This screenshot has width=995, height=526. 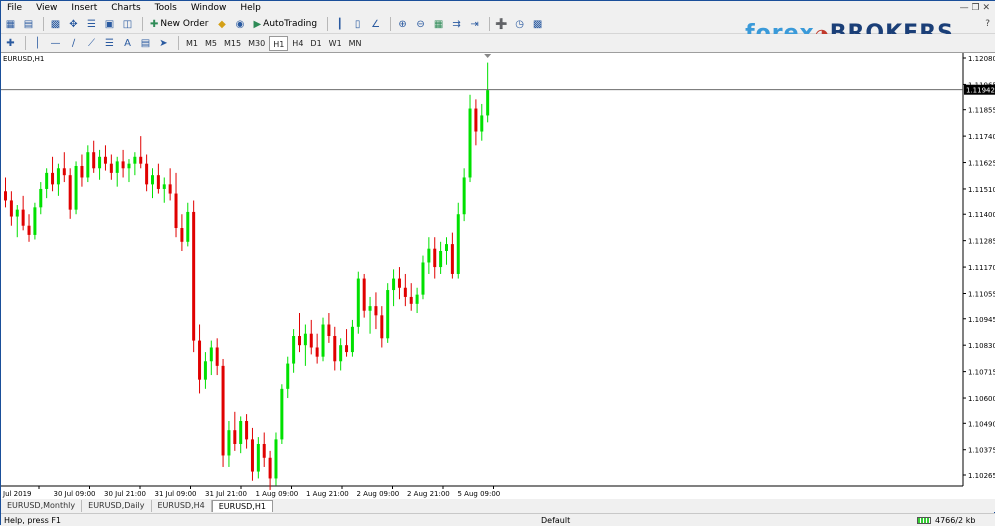 What do you see at coordinates (14, 8) in the screenshot?
I see `menu-file: File` at bounding box center [14, 8].